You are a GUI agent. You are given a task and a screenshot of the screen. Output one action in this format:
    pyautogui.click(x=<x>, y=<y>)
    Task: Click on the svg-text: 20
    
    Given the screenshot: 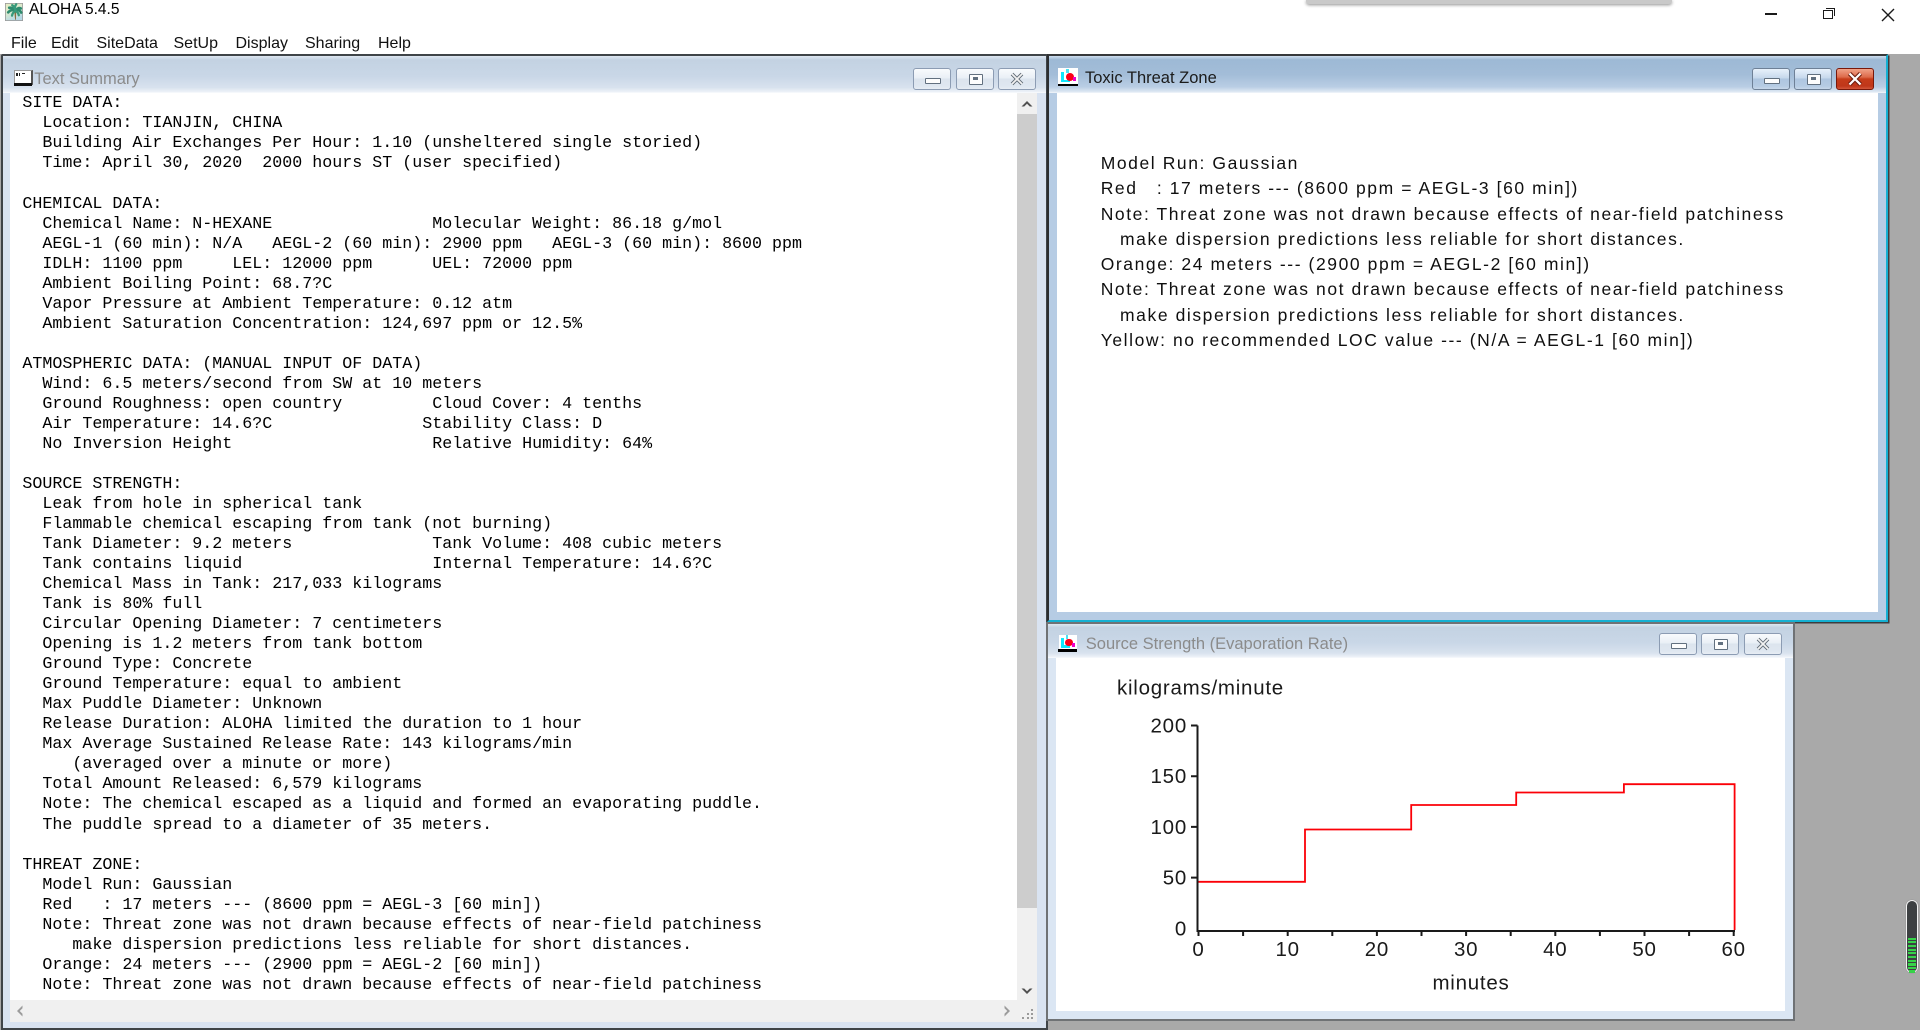 What is the action you would take?
    pyautogui.click(x=1377, y=949)
    